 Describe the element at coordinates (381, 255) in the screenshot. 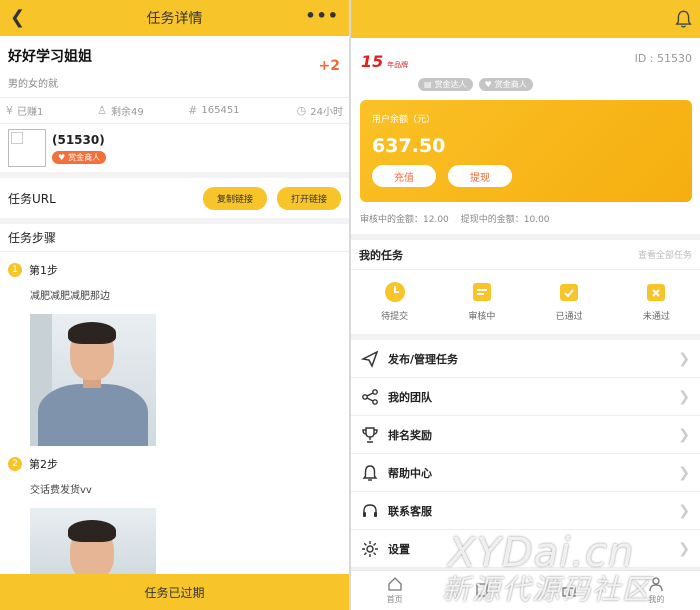

I see `my-tasks-title: 我的任务` at that location.